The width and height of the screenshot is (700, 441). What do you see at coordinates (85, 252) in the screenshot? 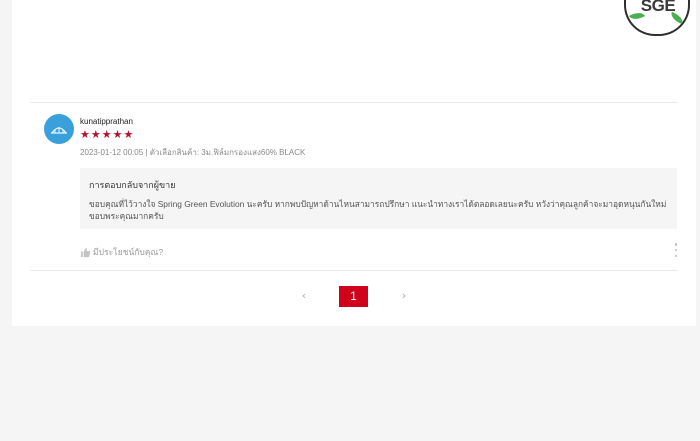
I see `thumbs-up-icon` at bounding box center [85, 252].